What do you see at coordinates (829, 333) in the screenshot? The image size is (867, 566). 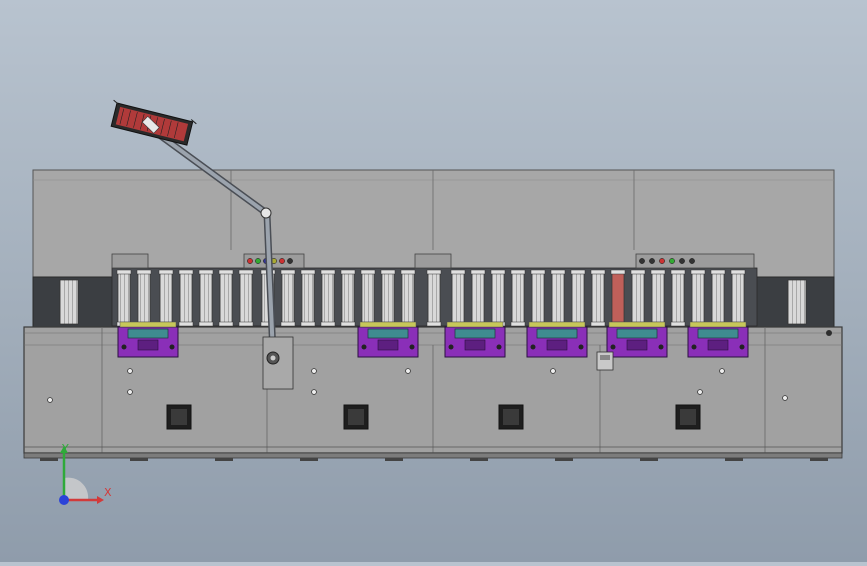 I see `corner-fitting` at bounding box center [829, 333].